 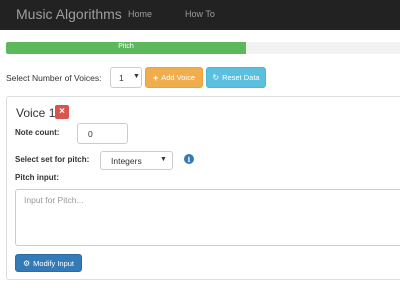 I want to click on add-voice-button: + Add Voice, so click(x=174, y=77).